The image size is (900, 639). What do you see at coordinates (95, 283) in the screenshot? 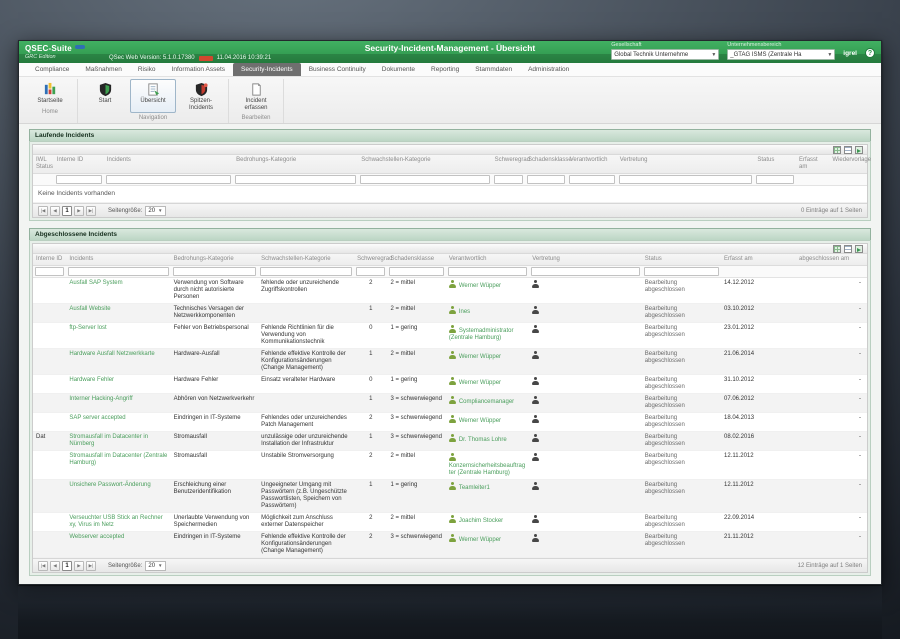
I see `incident-link: Ausfall SAP System` at bounding box center [95, 283].